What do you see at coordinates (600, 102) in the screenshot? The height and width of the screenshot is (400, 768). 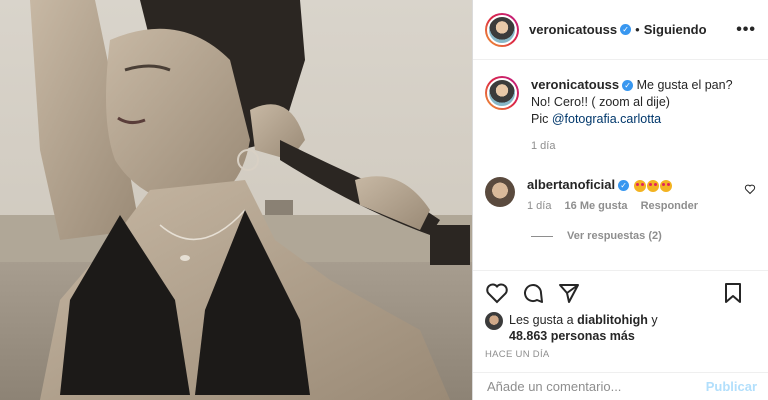 I see `caption-line2: No! Cero!! ( zoom al dije)` at bounding box center [600, 102].